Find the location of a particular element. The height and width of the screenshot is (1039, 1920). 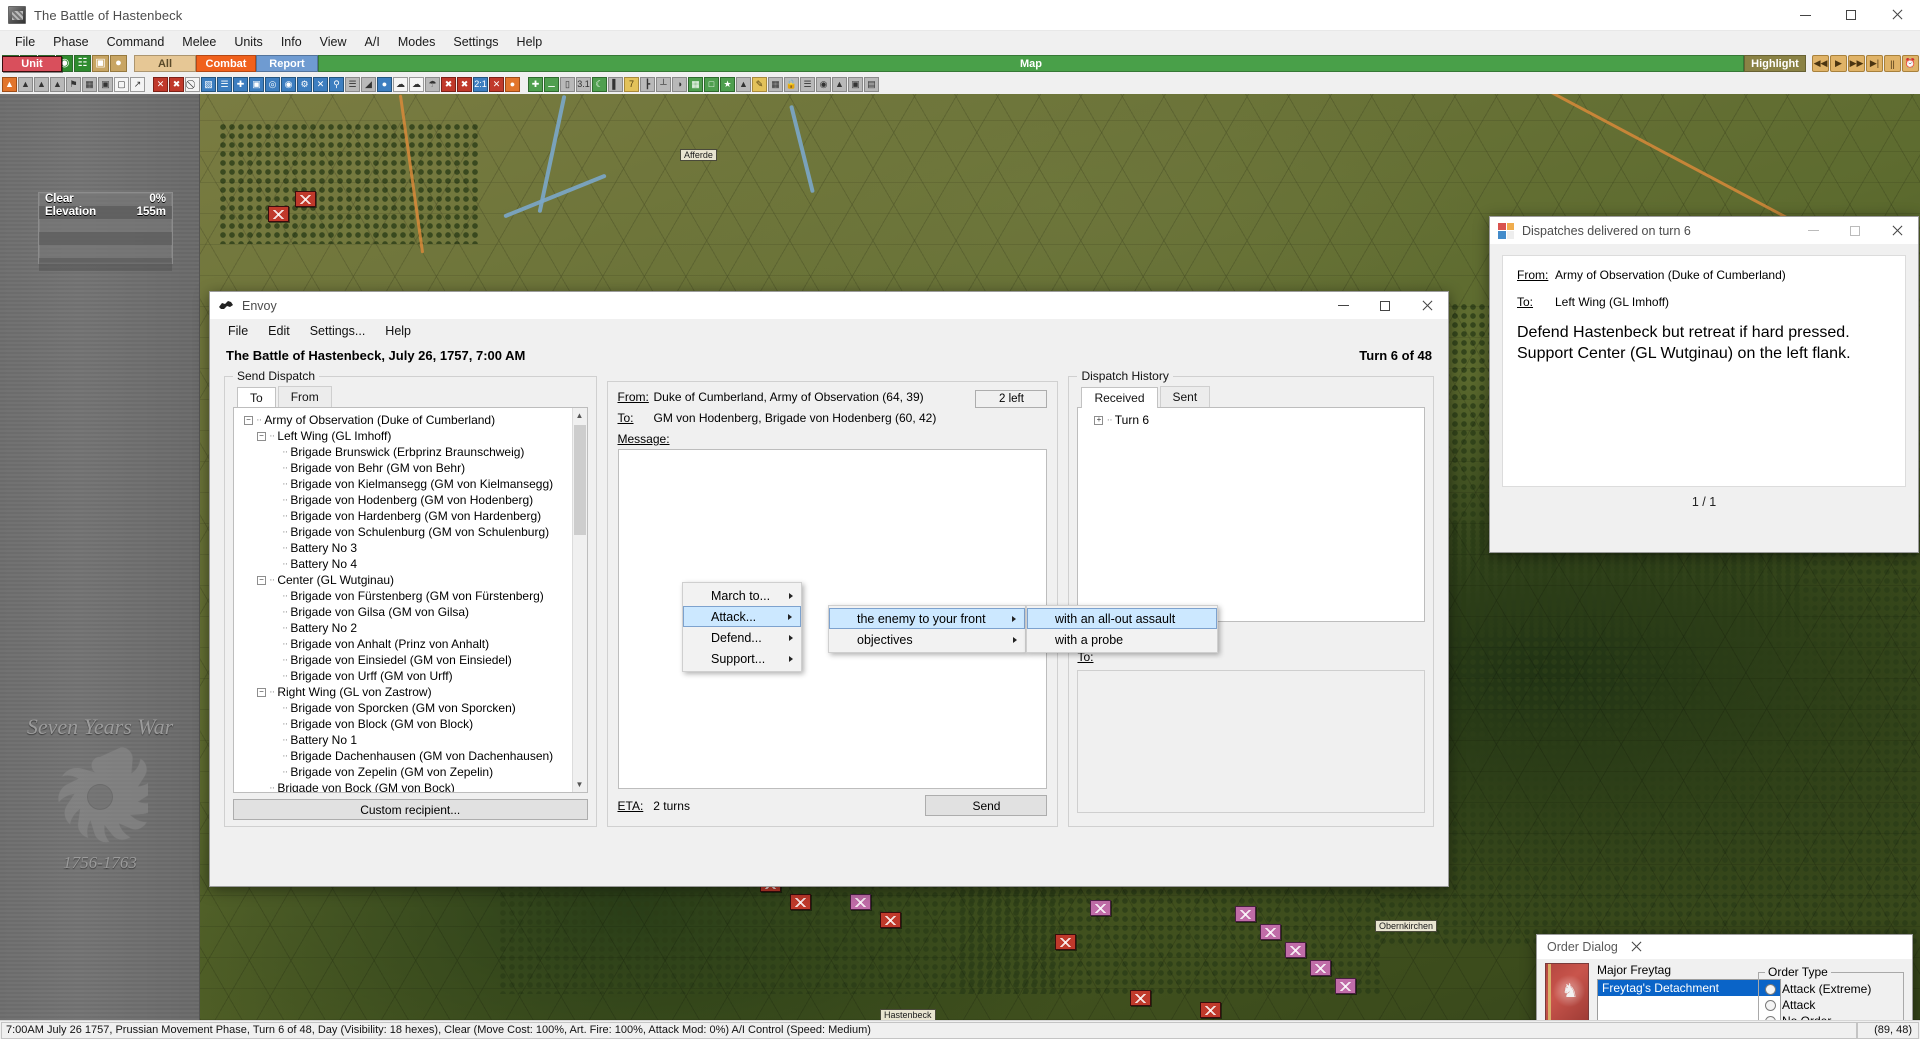

skip-end-icon: ▶| is located at coordinates (1874, 63).